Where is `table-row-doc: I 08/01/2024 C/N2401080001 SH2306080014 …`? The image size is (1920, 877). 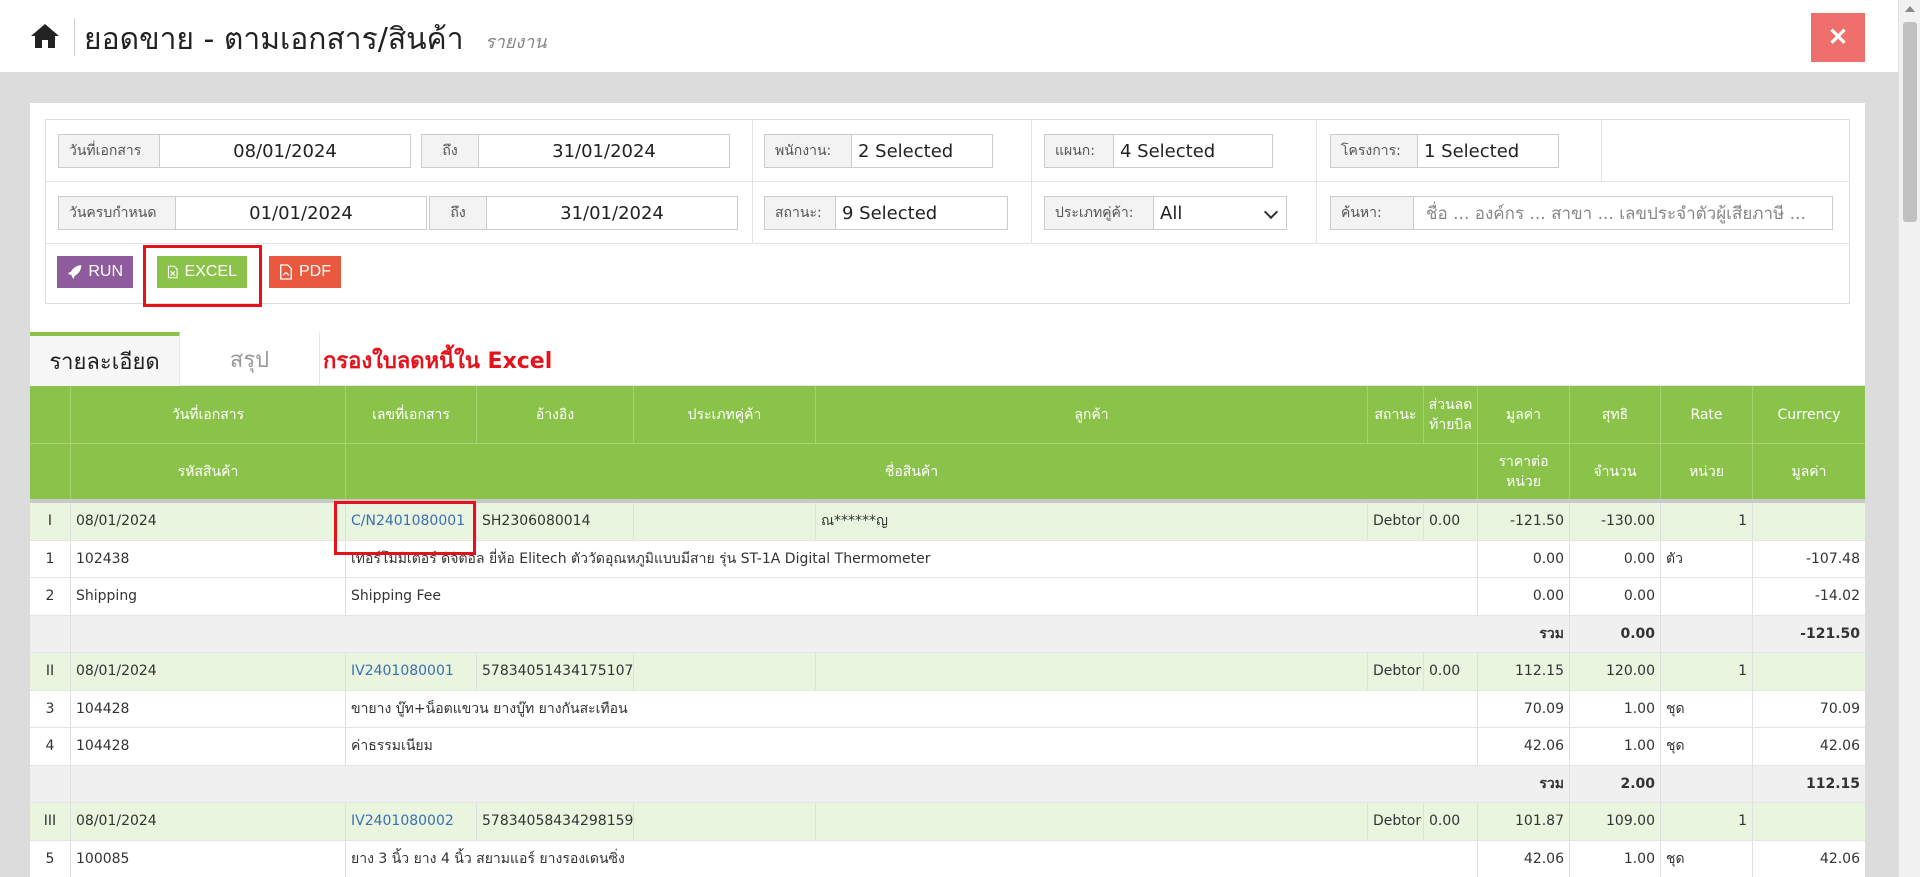
table-row-doc: I 08/01/2024 C/N2401080001 SH2306080014 … is located at coordinates (947, 522).